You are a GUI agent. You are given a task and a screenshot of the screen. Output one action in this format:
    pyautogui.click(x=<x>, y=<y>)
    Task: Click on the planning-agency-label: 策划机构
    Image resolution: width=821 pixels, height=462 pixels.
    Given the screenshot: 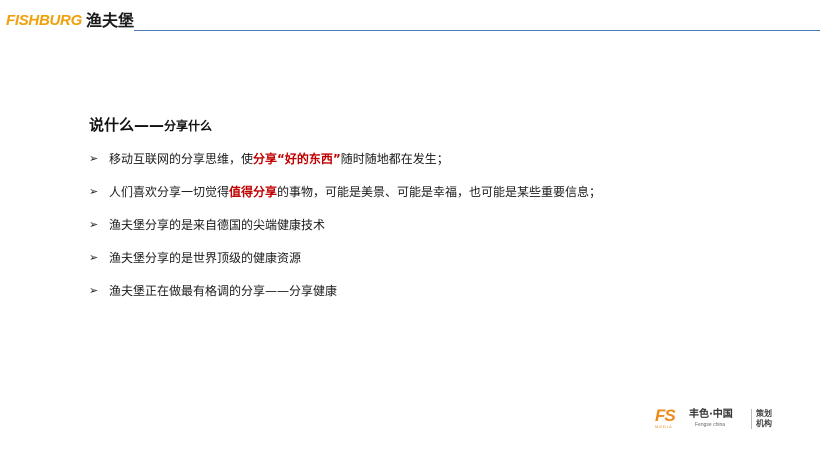 What is the action you would take?
    pyautogui.click(x=764, y=418)
    